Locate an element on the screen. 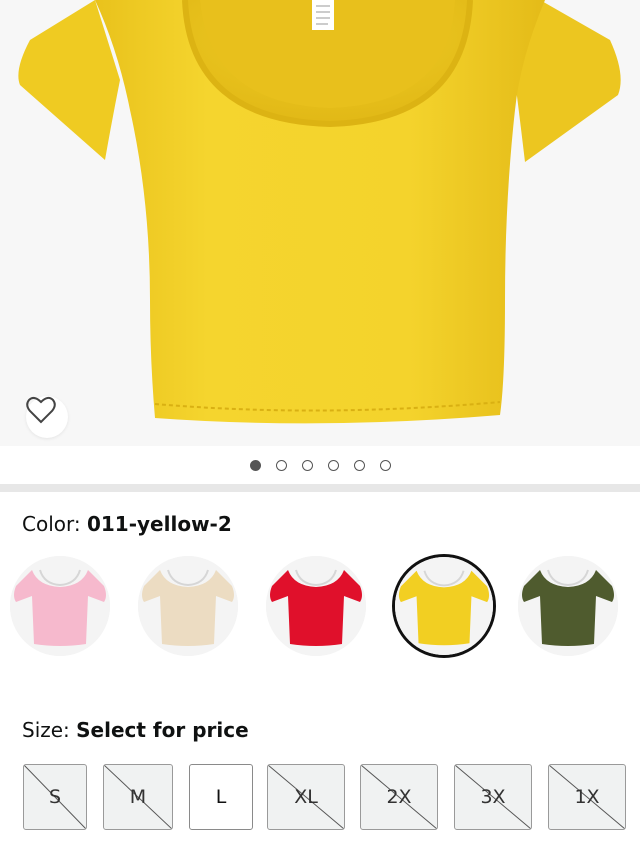 Image resolution: width=640 pixels, height=855 pixels. size-option-xl: XL is located at coordinates (306, 797).